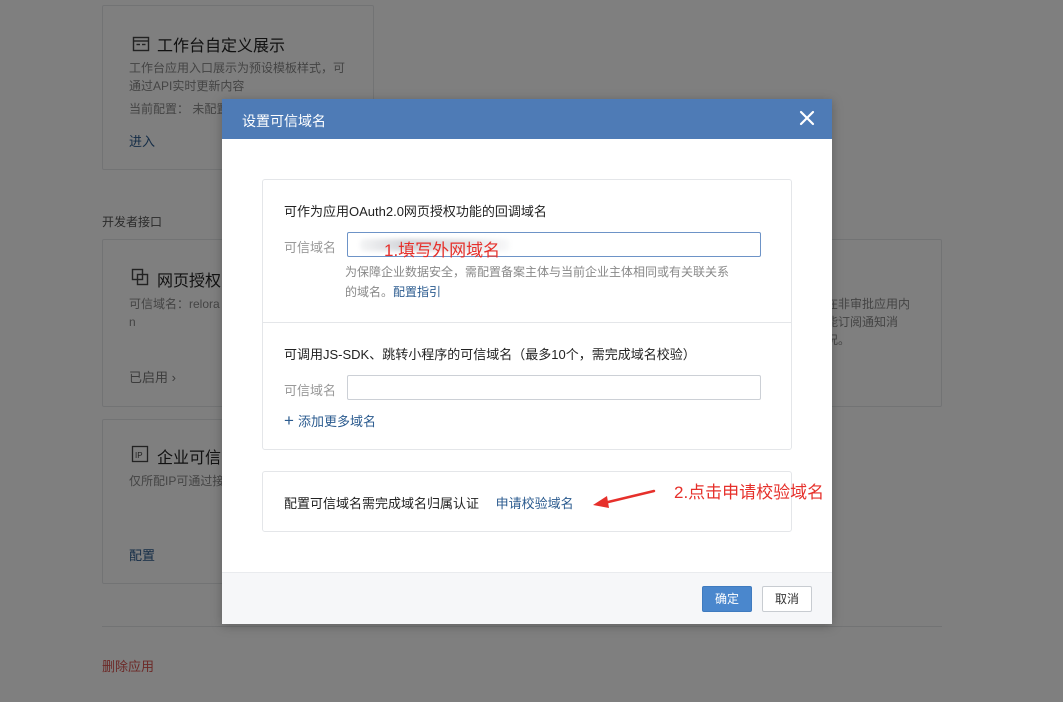 The width and height of the screenshot is (1063, 702). I want to click on domain-verify-text: 配置可信域名需完成域名归属认证 申请校验域名, so click(429, 502).